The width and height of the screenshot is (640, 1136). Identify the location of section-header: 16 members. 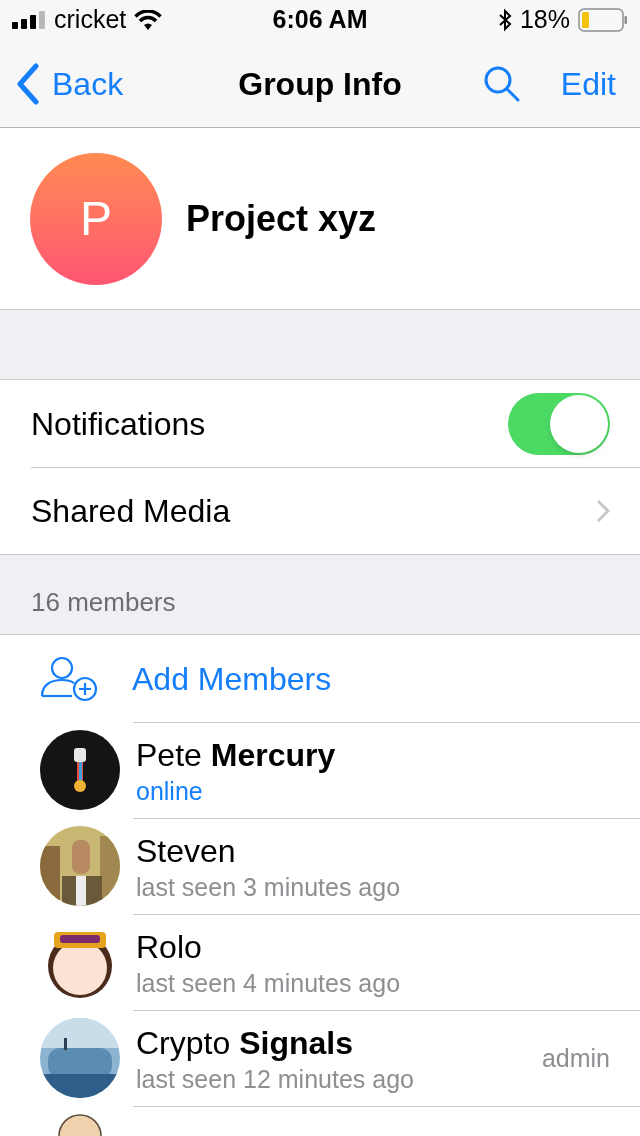
(103, 603).